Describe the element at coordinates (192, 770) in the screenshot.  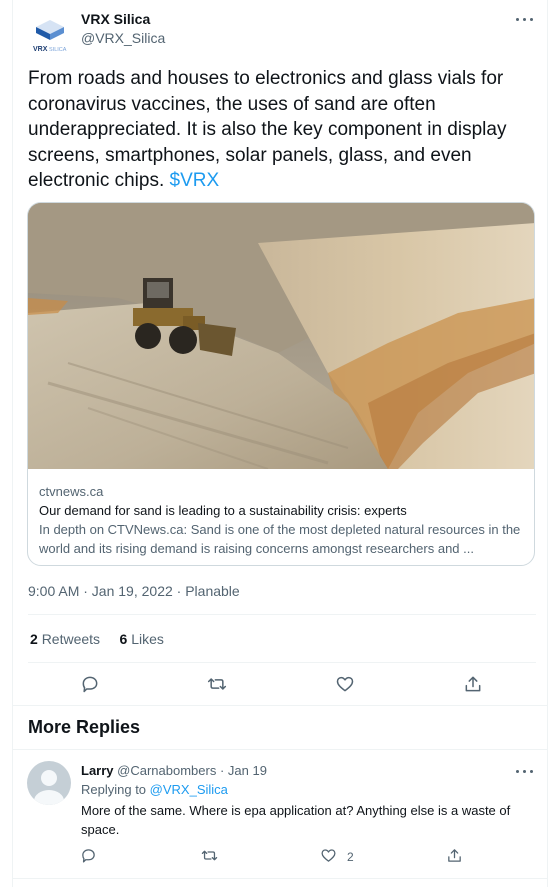
I see `reply-handle-date: @Carnabombers · Jan 19` at that location.